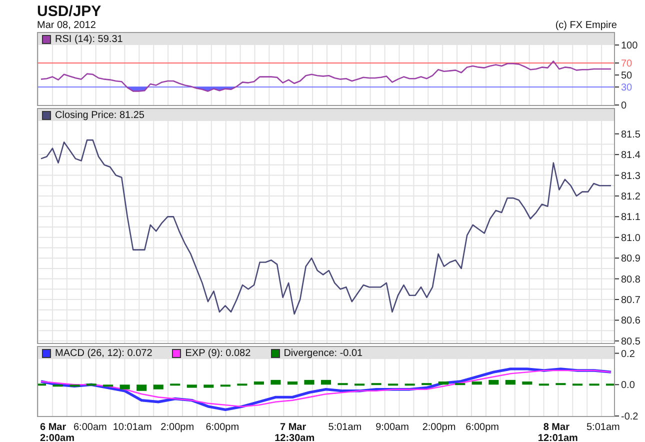  What do you see at coordinates (630, 280) in the screenshot?
I see `axis-tick-label: 80.8` at bounding box center [630, 280].